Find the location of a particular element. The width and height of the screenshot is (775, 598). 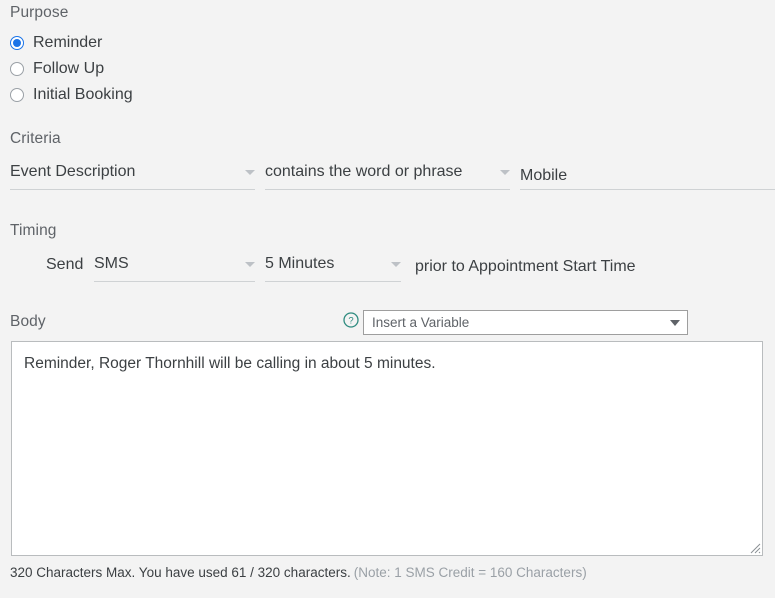

timing-suffix-text: prior to Appointment Start Time is located at coordinates (525, 266).